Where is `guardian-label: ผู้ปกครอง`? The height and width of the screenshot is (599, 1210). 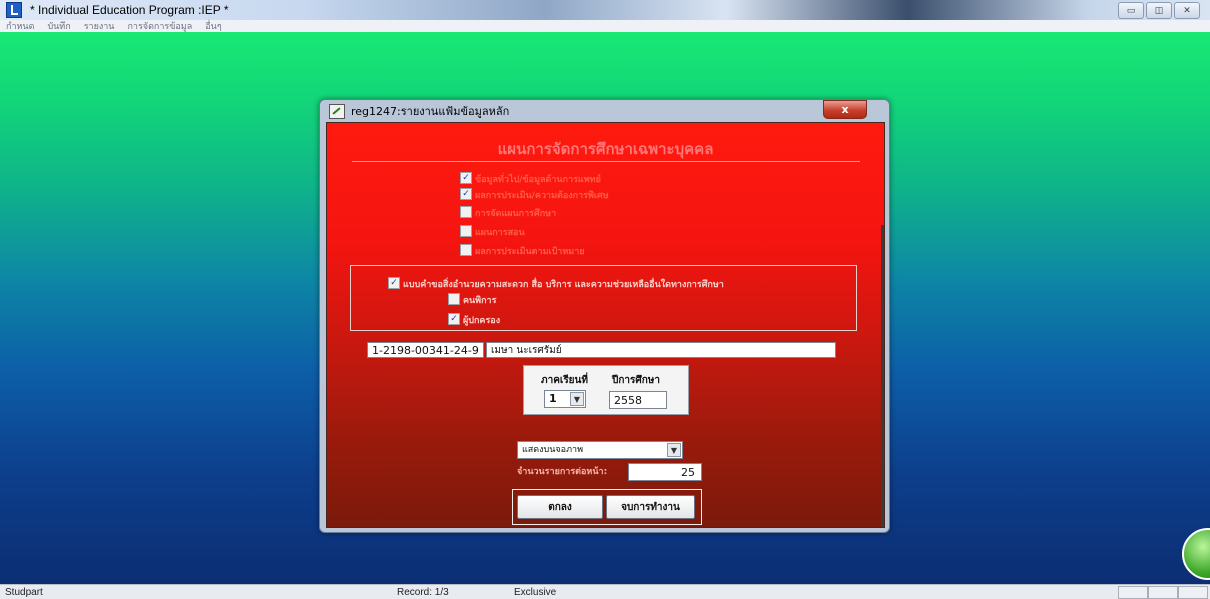 guardian-label: ผู้ปกครอง is located at coordinates (482, 321).